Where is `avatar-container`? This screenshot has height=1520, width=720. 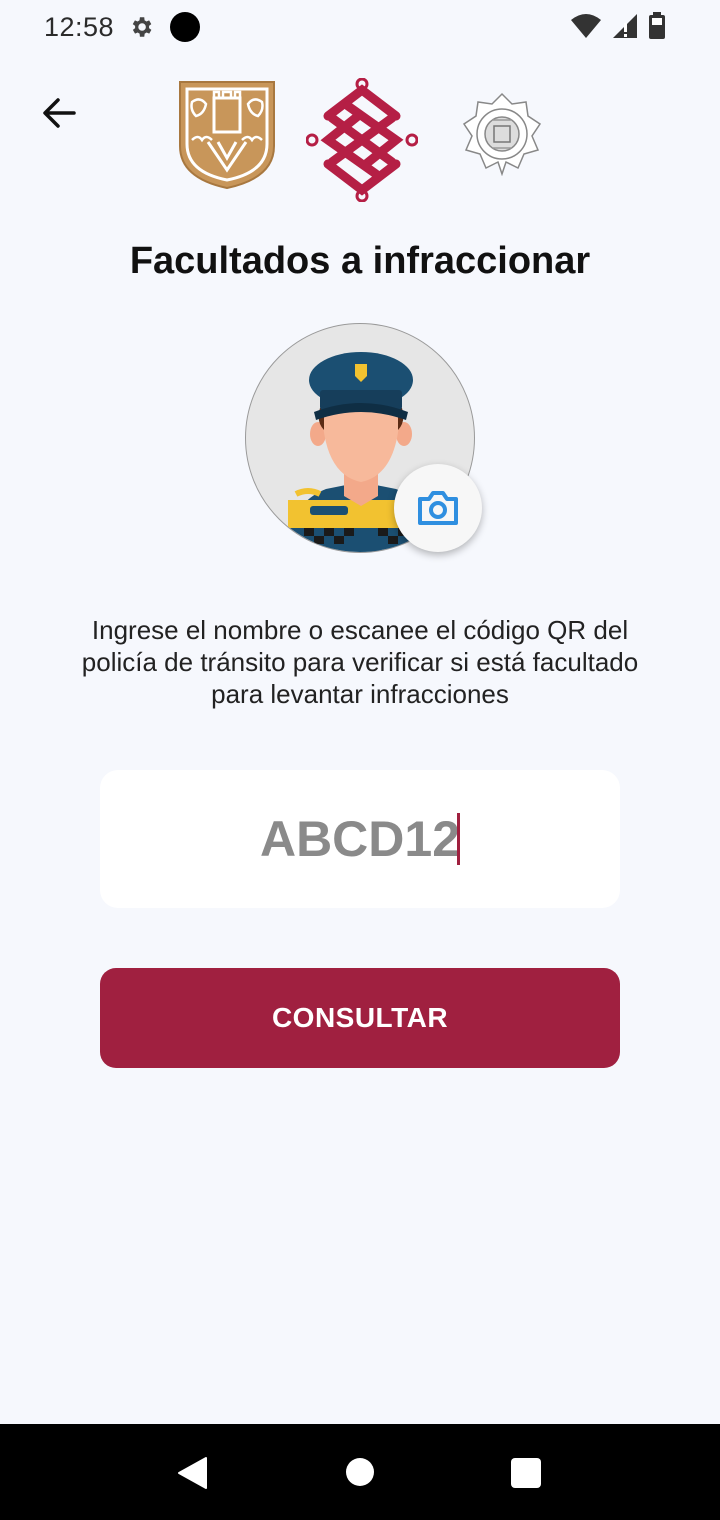
avatar-container is located at coordinates (363, 439).